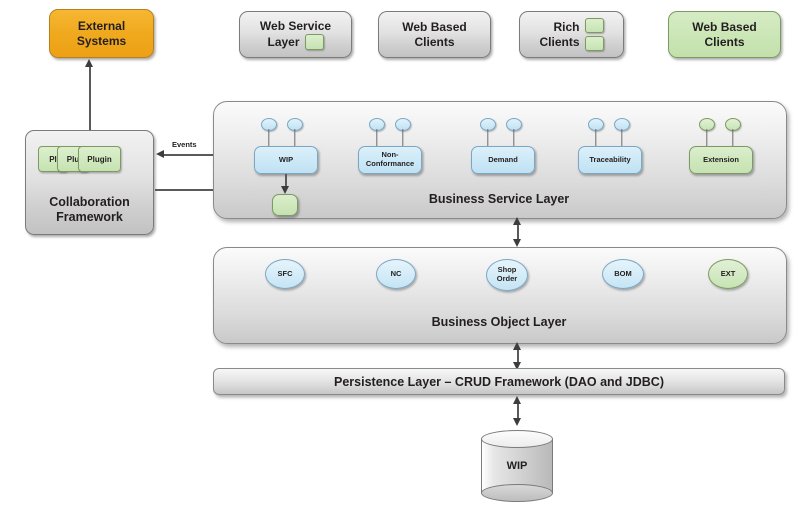  I want to click on web-based-clients-grey-label-line2: Clients, so click(434, 41).